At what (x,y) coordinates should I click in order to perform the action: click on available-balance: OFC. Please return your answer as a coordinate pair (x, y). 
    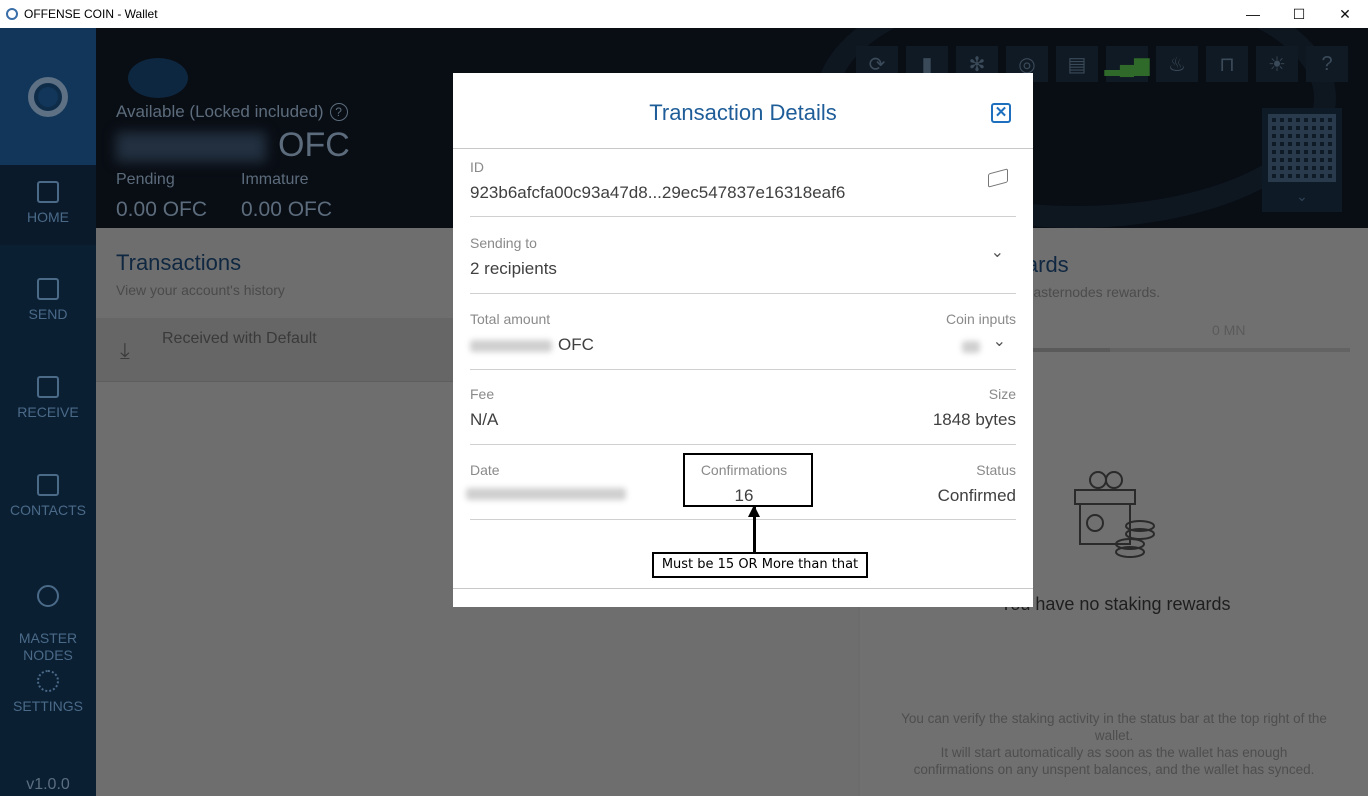
    Looking at the image, I should click on (233, 145).